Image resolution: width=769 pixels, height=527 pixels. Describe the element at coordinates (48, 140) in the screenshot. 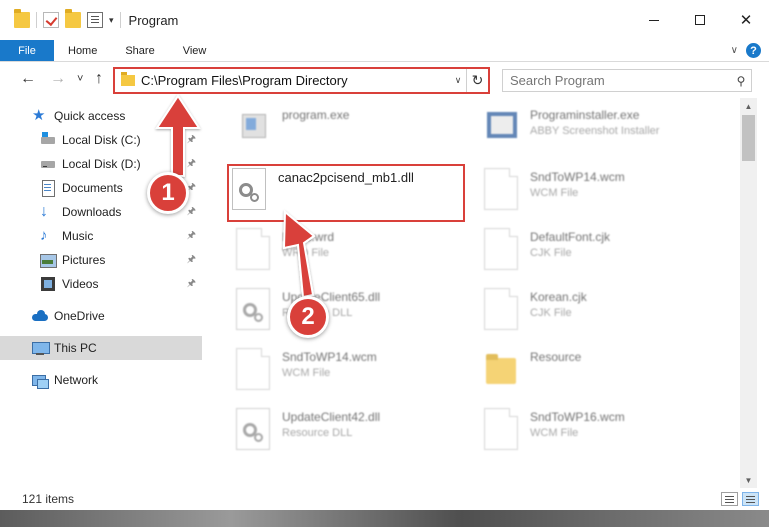

I see `local-disk-c-icon` at that location.